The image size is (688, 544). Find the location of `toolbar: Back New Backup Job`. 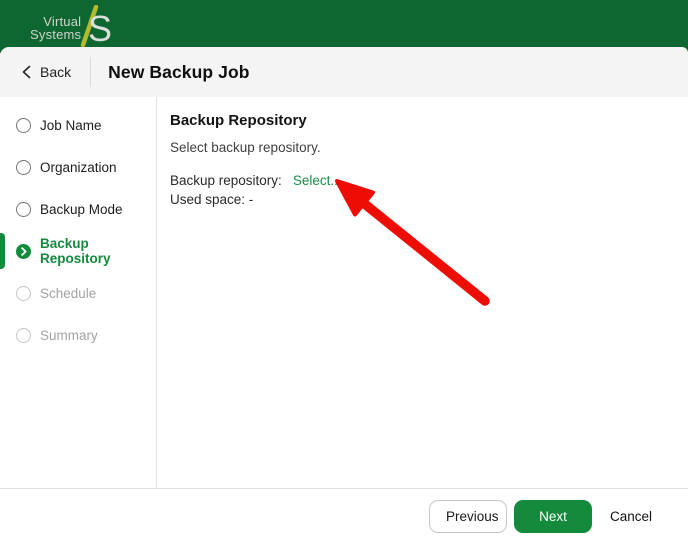

toolbar: Back New Backup Job is located at coordinates (344, 72).